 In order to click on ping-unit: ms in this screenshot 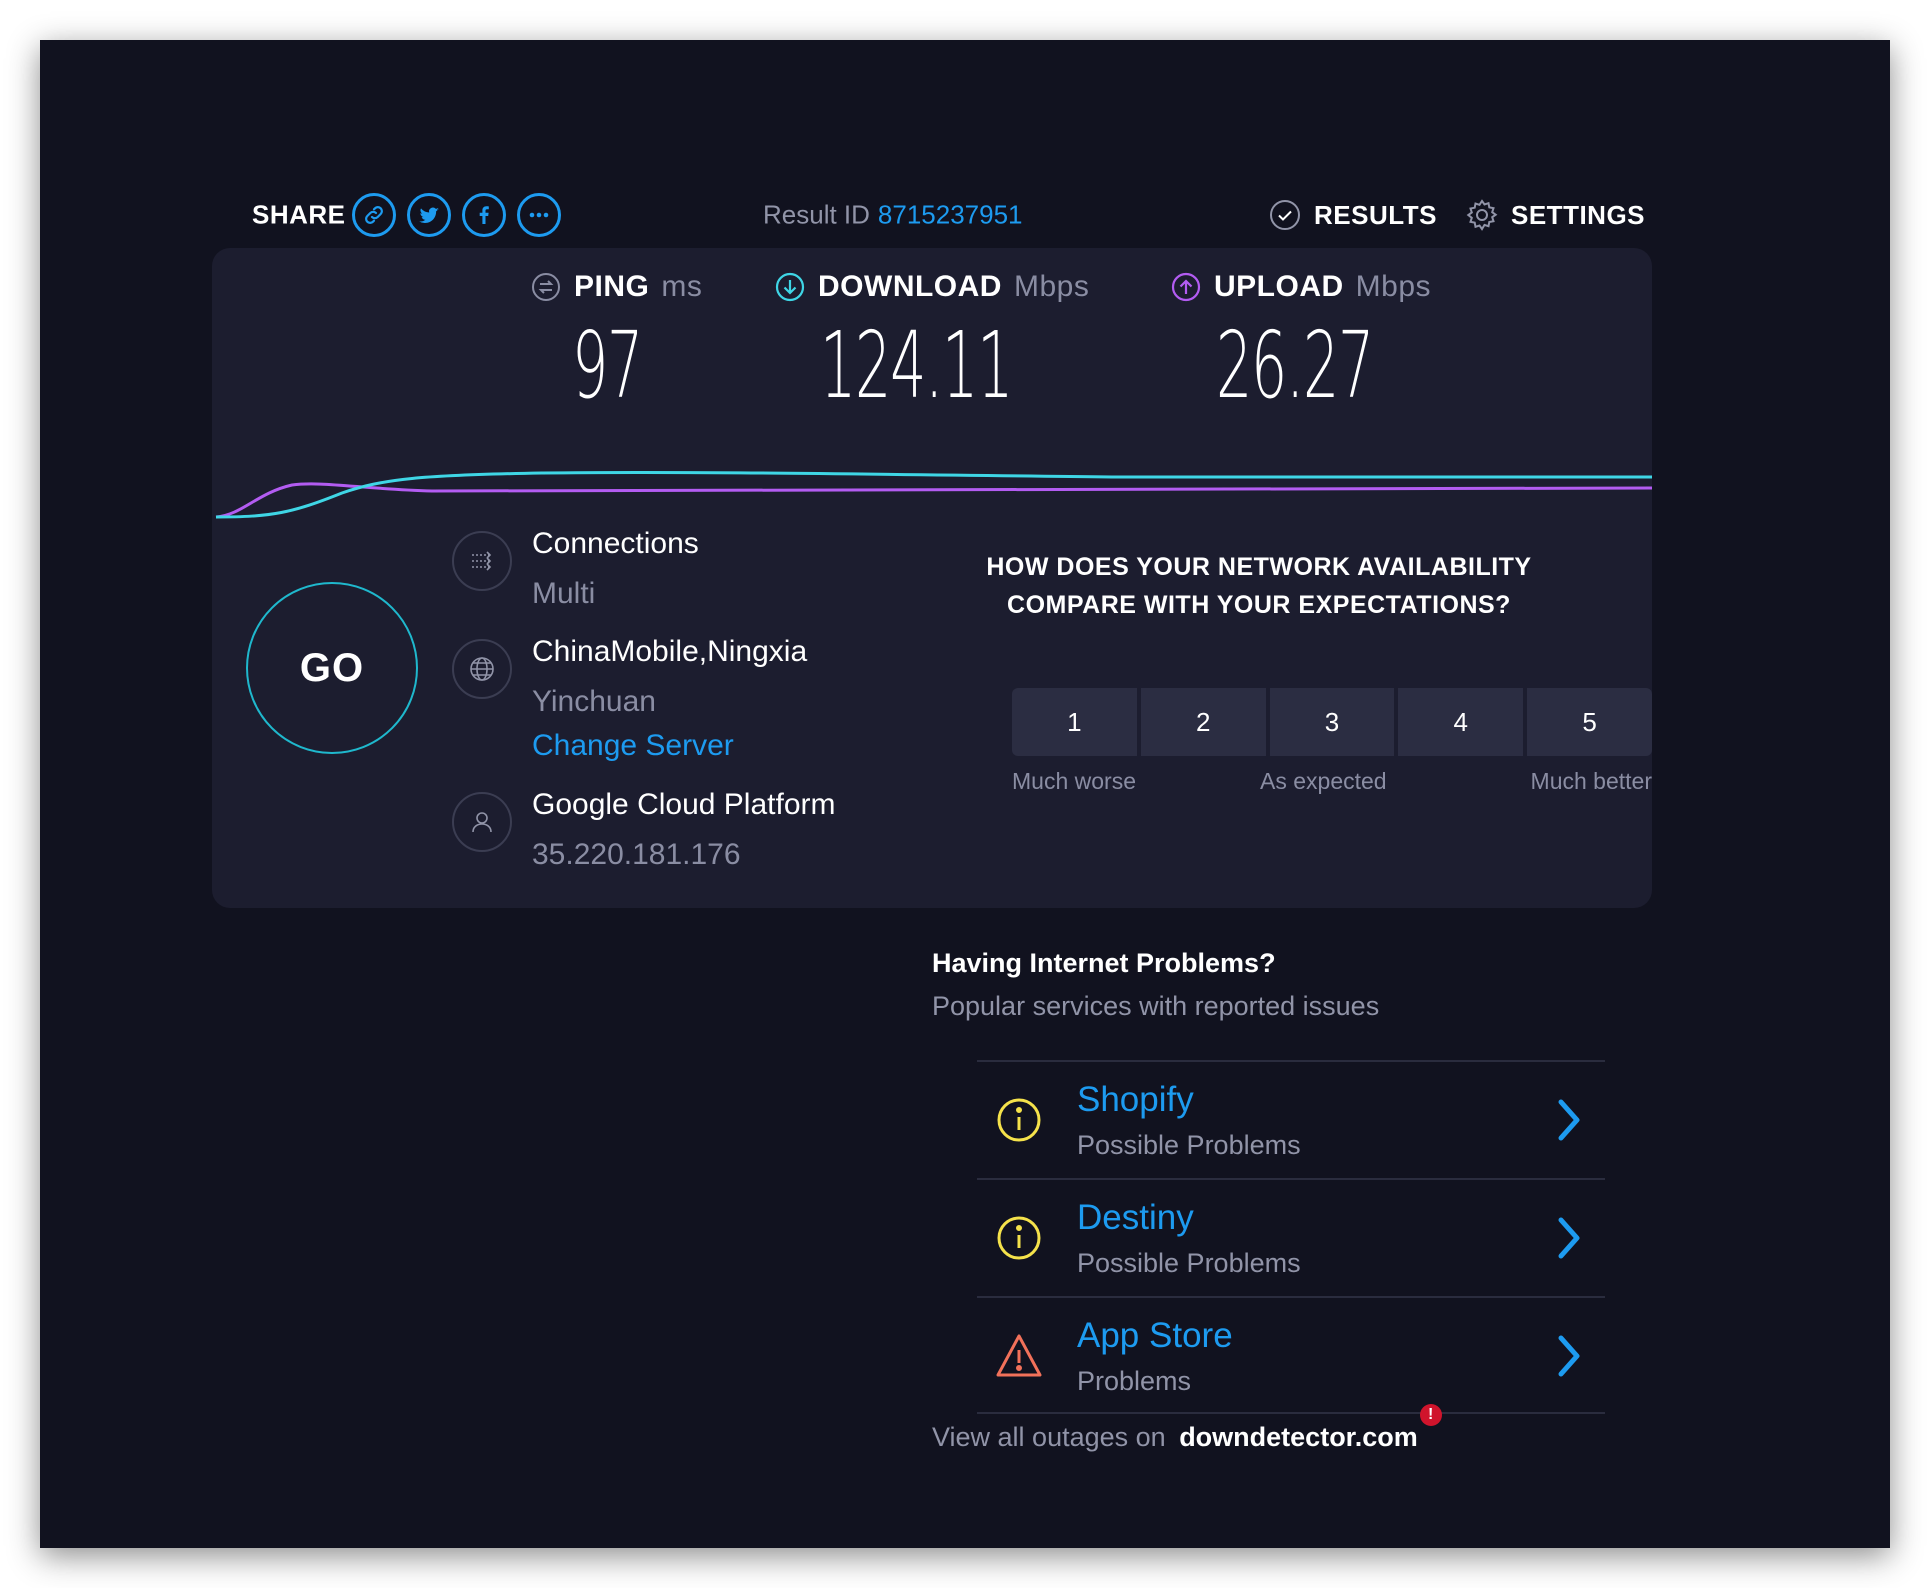, I will do `click(682, 286)`.